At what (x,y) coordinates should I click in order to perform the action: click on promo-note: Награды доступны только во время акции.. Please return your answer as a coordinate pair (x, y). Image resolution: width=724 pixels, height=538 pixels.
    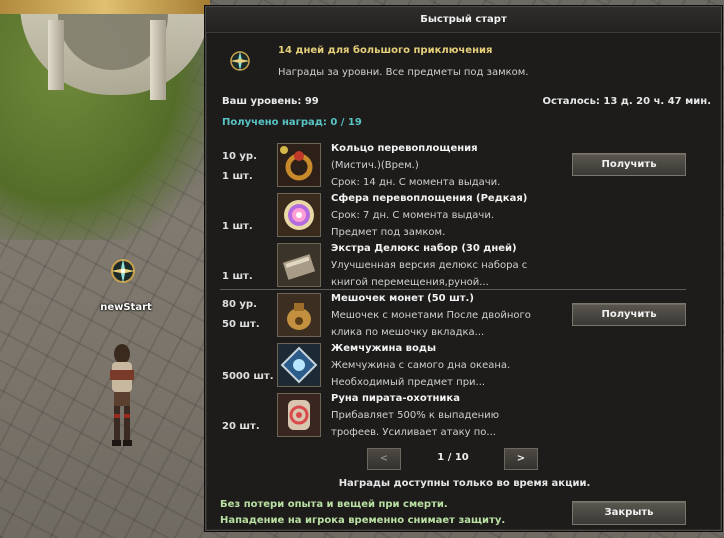
    Looking at the image, I should click on (464, 483).